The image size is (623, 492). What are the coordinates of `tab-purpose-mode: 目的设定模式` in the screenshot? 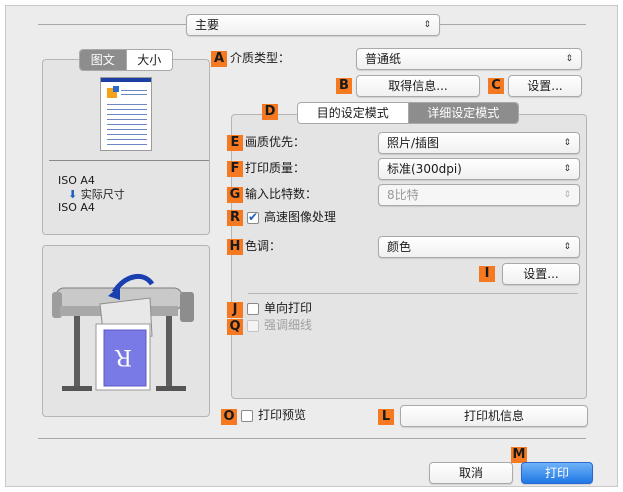 It's located at (353, 113).